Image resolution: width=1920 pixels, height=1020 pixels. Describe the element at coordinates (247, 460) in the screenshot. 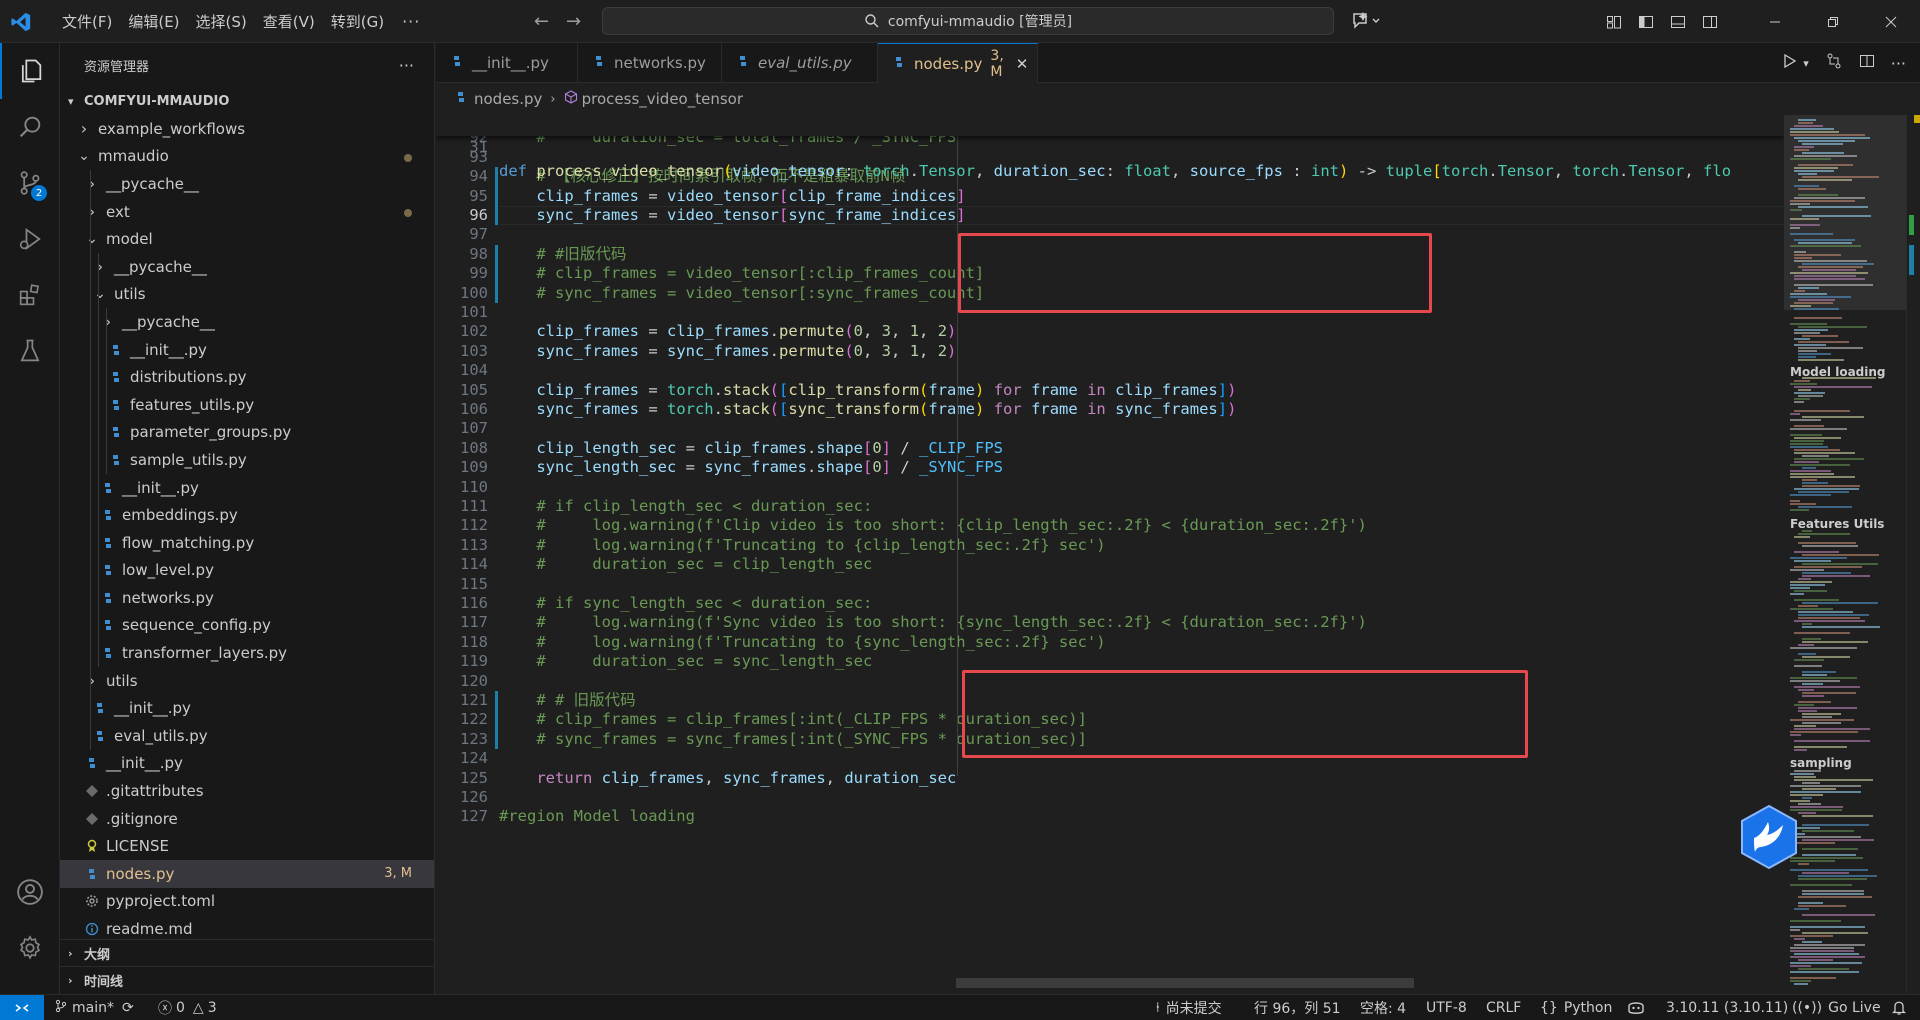

I see `file-item: sample_utils.py` at that location.